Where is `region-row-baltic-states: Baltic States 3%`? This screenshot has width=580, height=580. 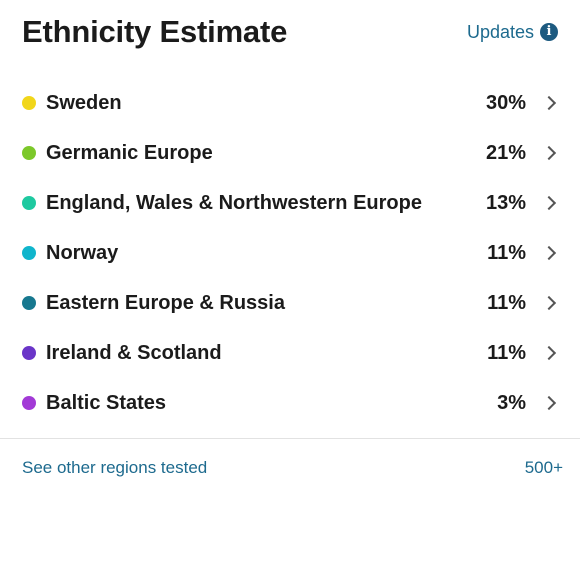 region-row-baltic-states: Baltic States 3% is located at coordinates (290, 403).